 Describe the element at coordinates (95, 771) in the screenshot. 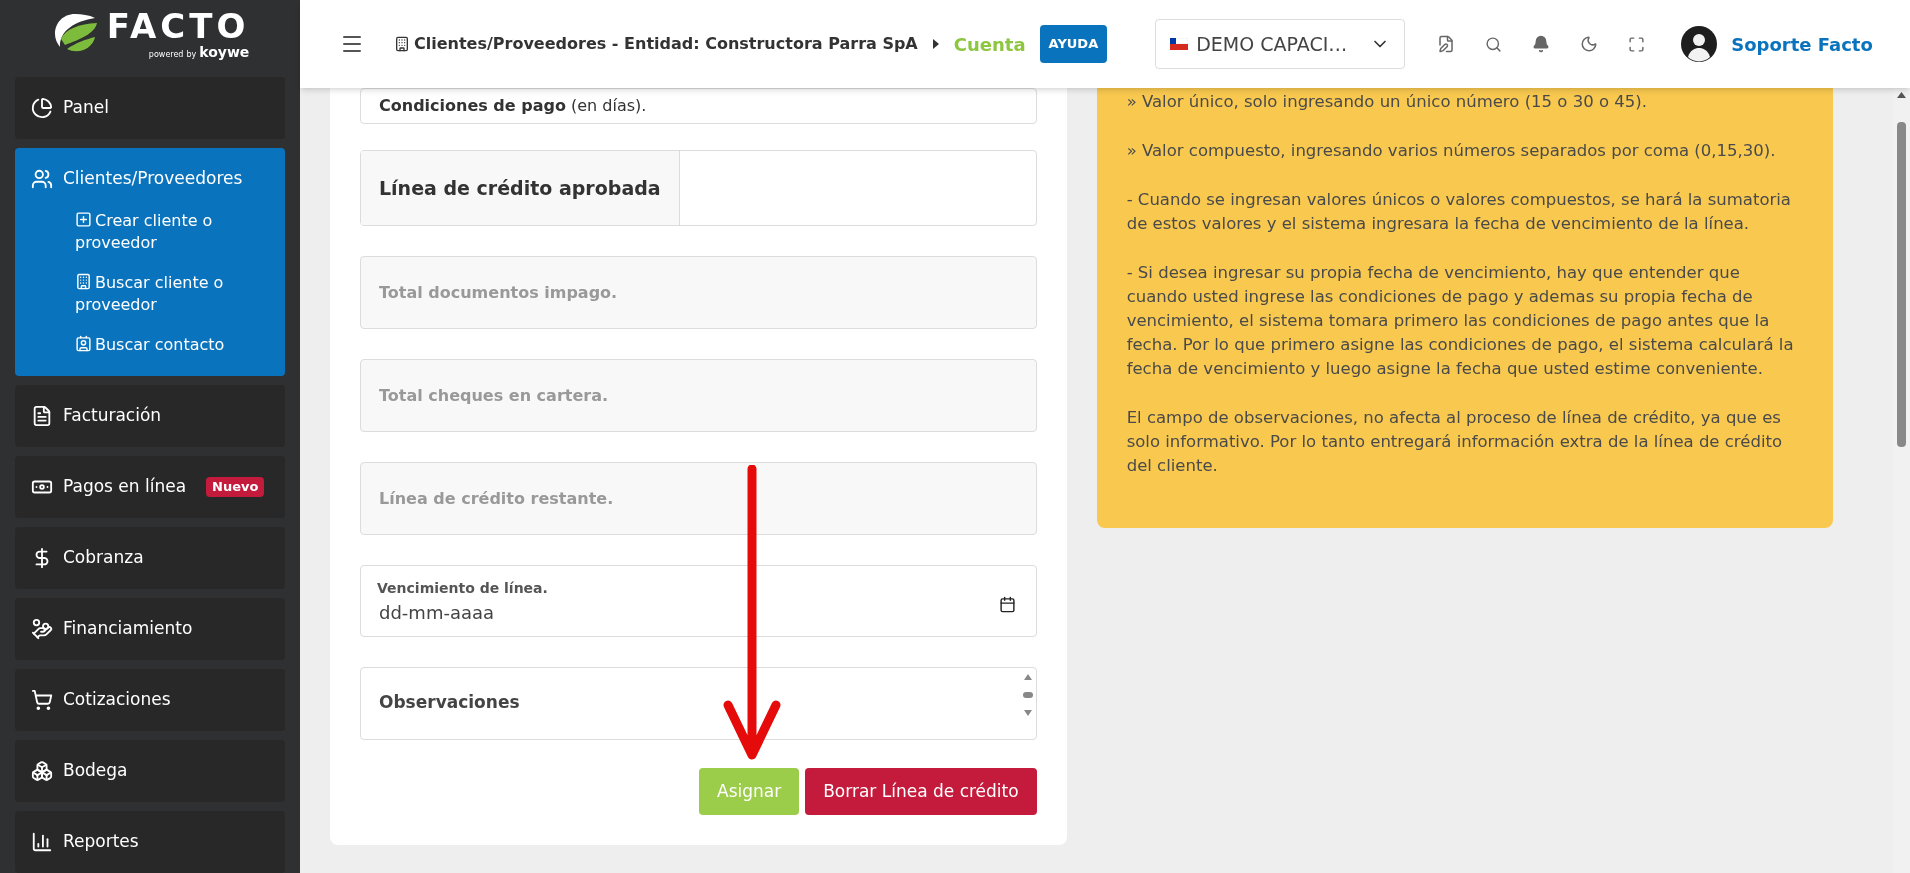

I see `sidebar-item-label: Bodega` at that location.